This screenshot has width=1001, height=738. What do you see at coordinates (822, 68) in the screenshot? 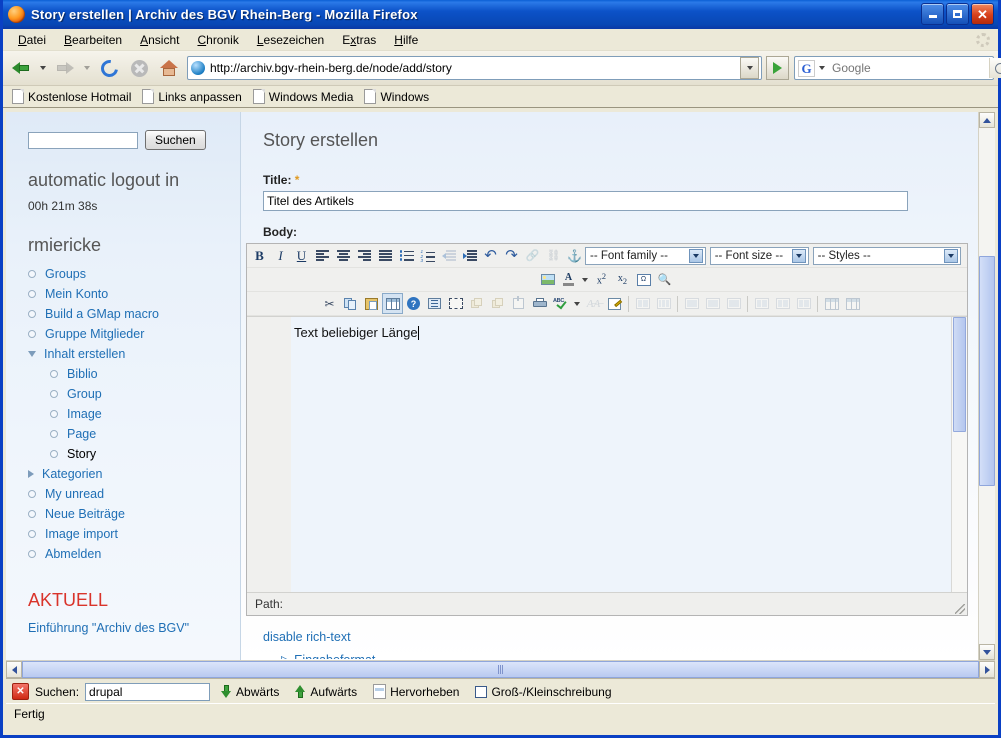
I see `search-engine-dropdown-icon` at bounding box center [822, 68].